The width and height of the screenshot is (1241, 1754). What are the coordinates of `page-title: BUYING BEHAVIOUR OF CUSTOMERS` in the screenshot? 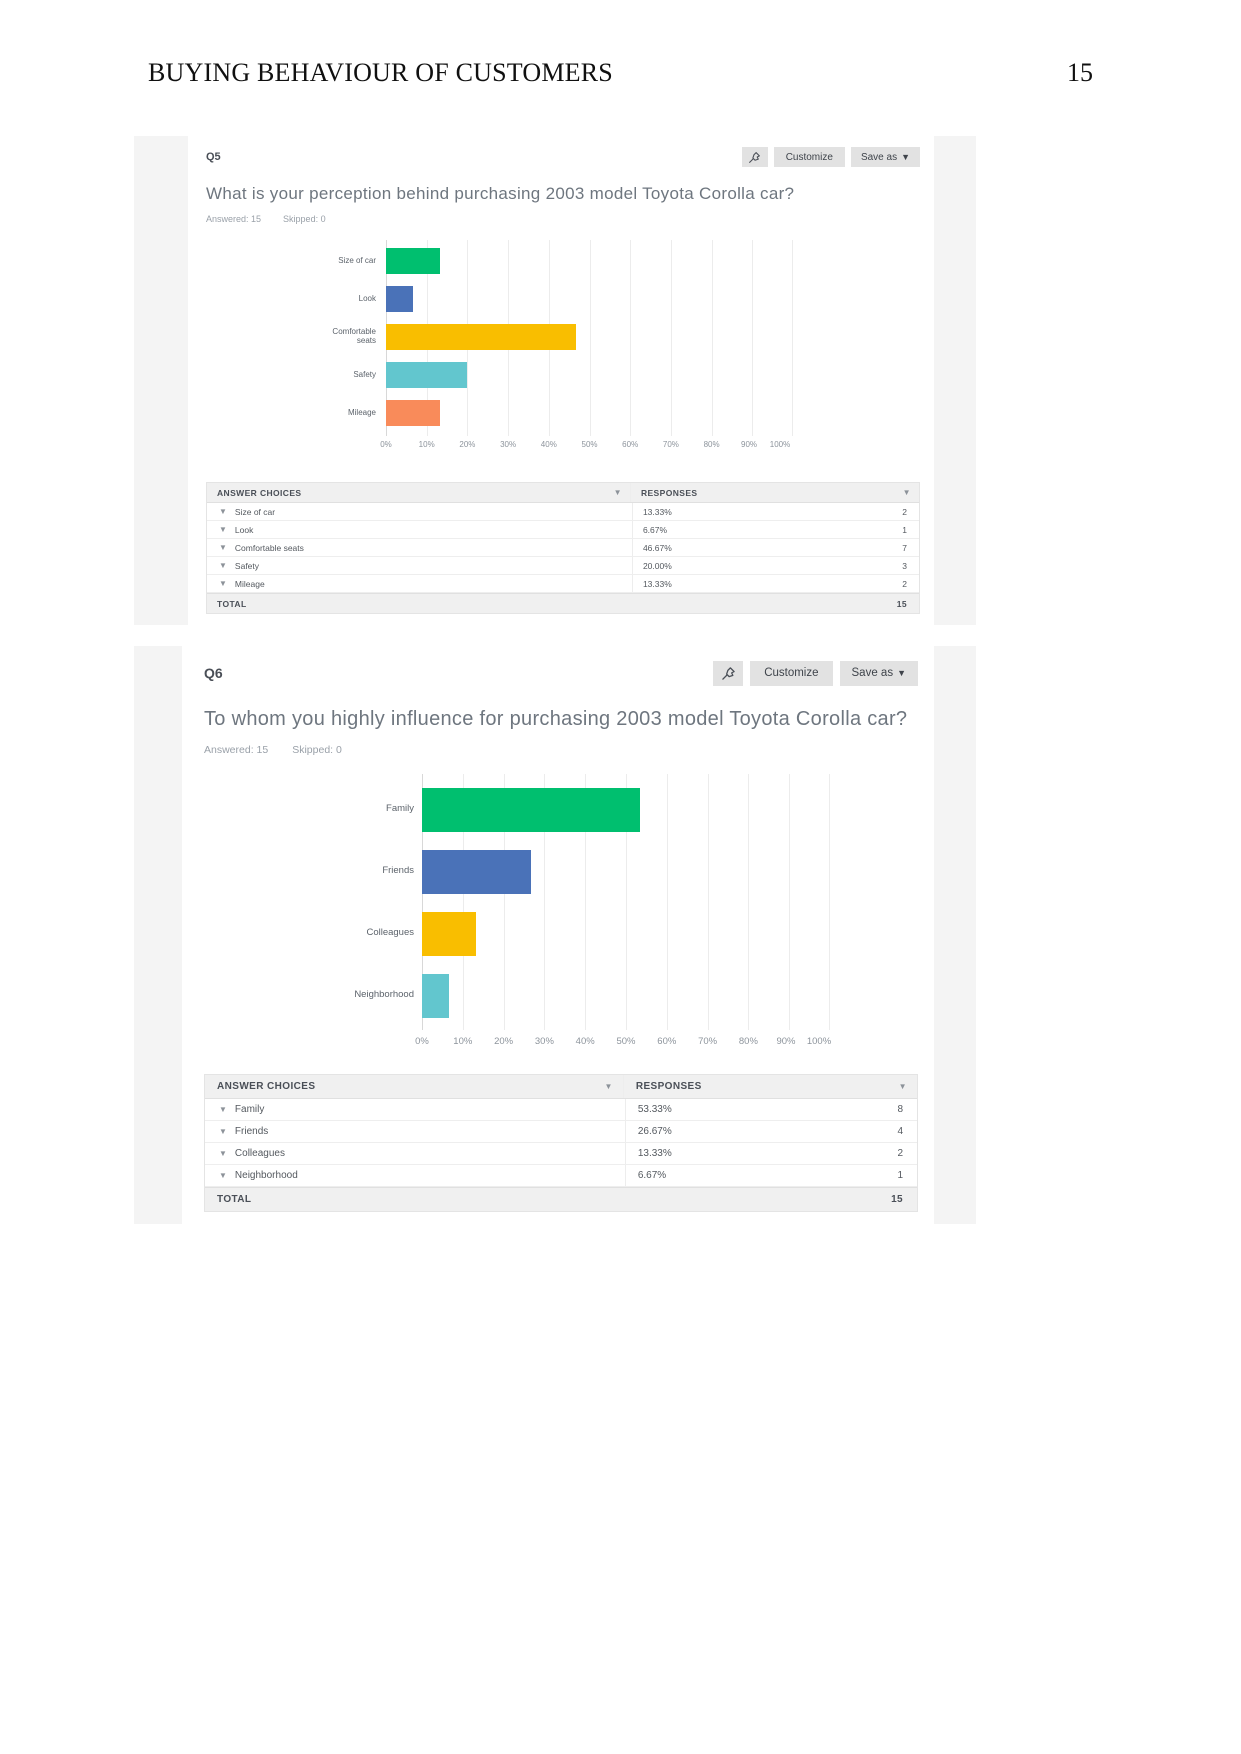 It's located at (380, 72).